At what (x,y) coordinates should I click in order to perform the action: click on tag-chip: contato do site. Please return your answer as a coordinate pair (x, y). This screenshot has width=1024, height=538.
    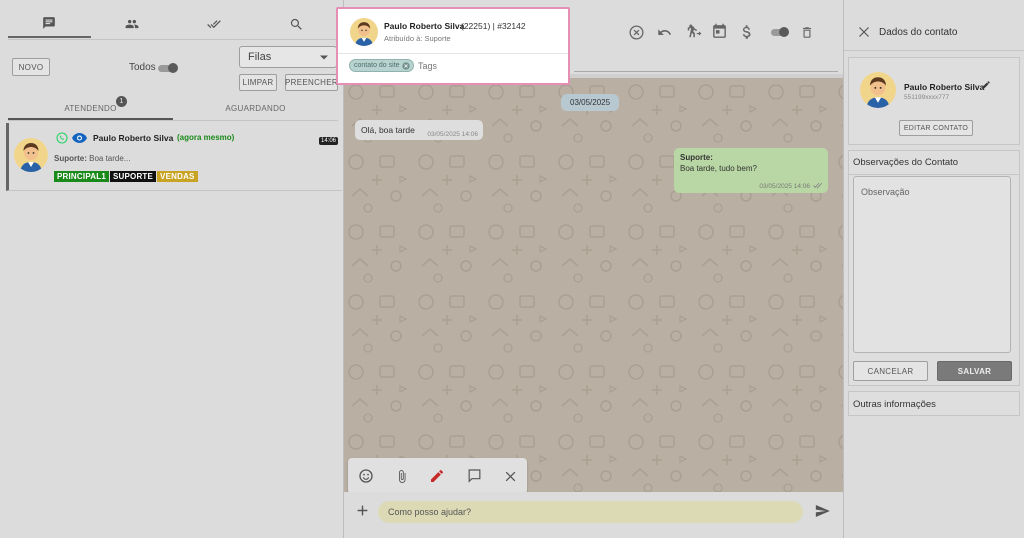
    Looking at the image, I should click on (381, 65).